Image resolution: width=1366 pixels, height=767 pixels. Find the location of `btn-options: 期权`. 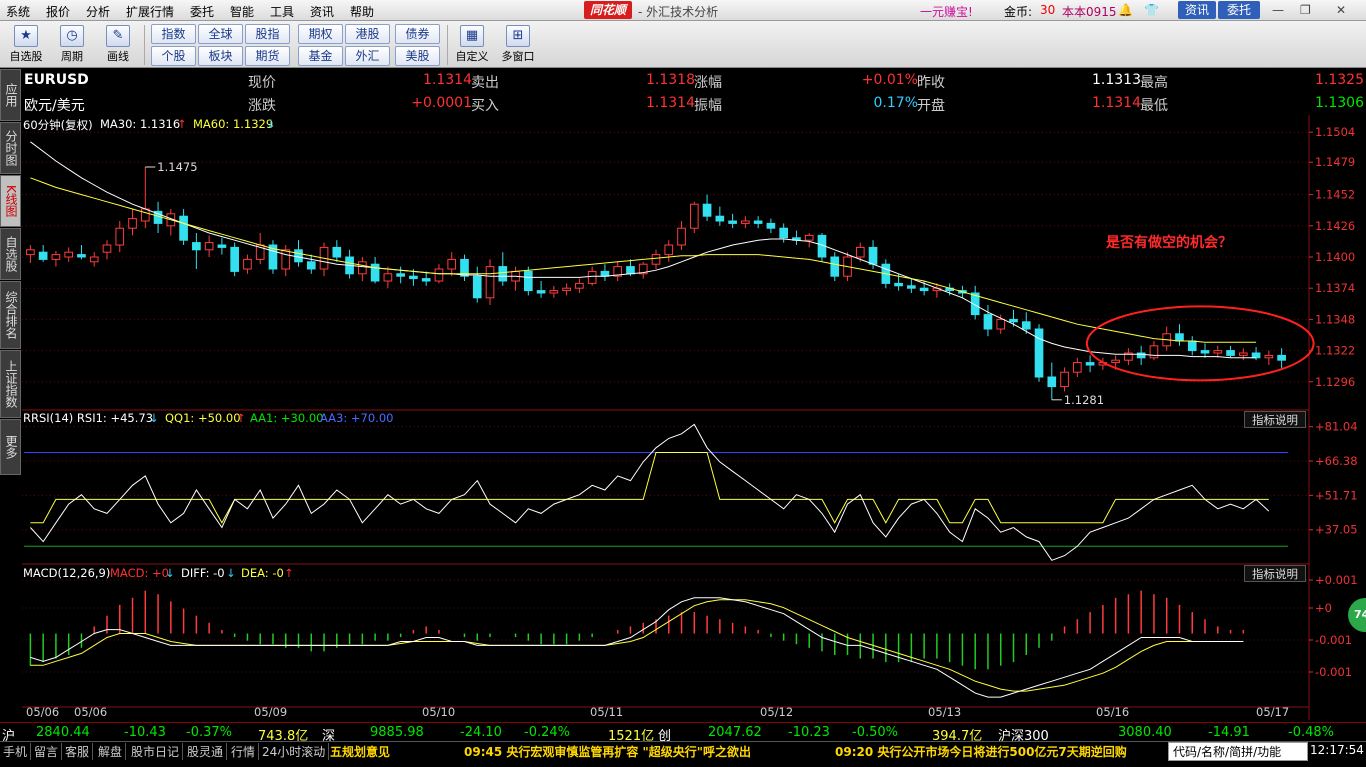

btn-options: 期权 is located at coordinates (320, 34).